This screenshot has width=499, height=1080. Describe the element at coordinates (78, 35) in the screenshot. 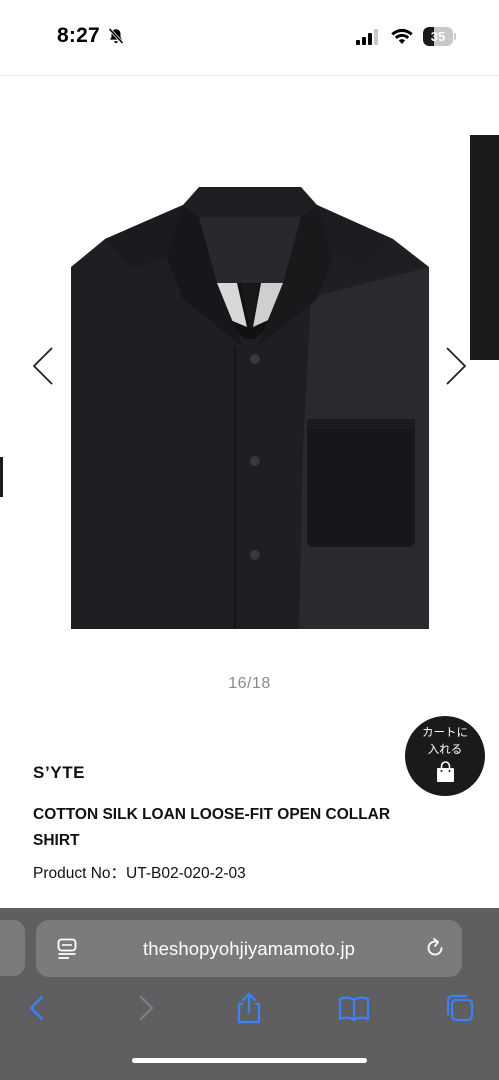

I see `status-time: 8:27` at that location.